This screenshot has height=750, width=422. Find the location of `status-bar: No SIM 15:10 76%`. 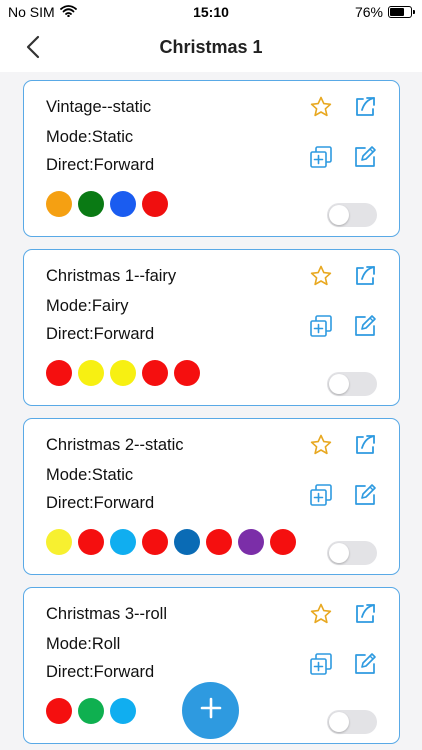

status-bar: No SIM 15:10 76% is located at coordinates (211, 12).